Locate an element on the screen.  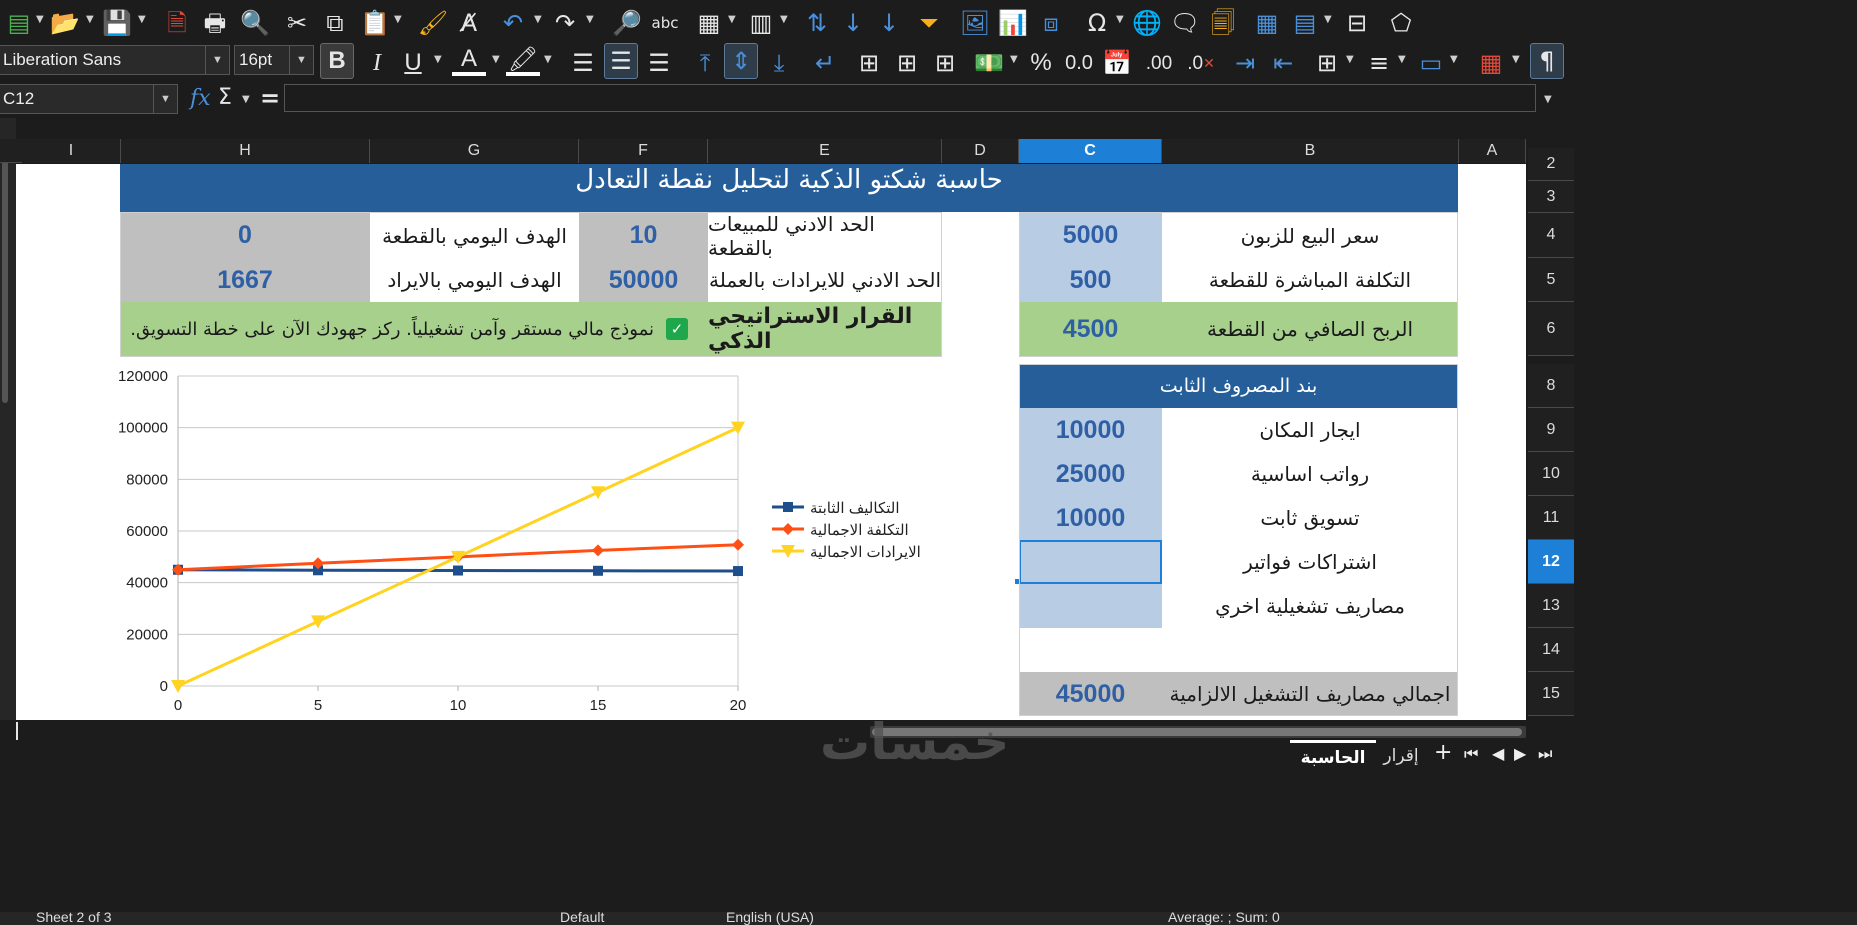
last-sheet-icon: ⏭ is located at coordinates (1545, 754).